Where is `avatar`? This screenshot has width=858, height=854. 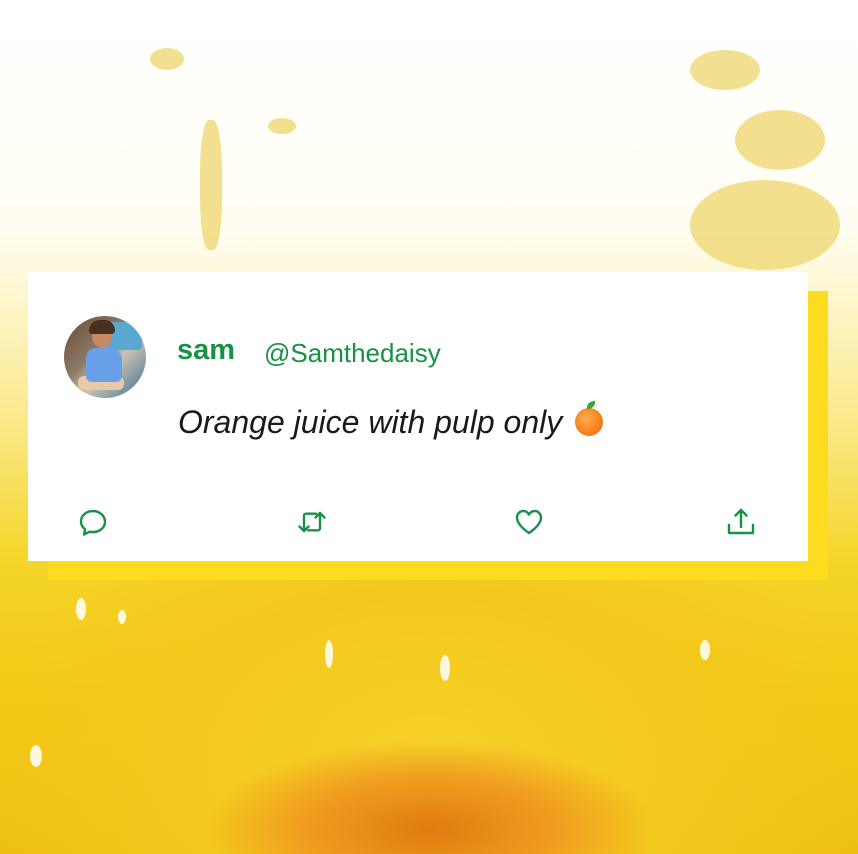 avatar is located at coordinates (105, 357).